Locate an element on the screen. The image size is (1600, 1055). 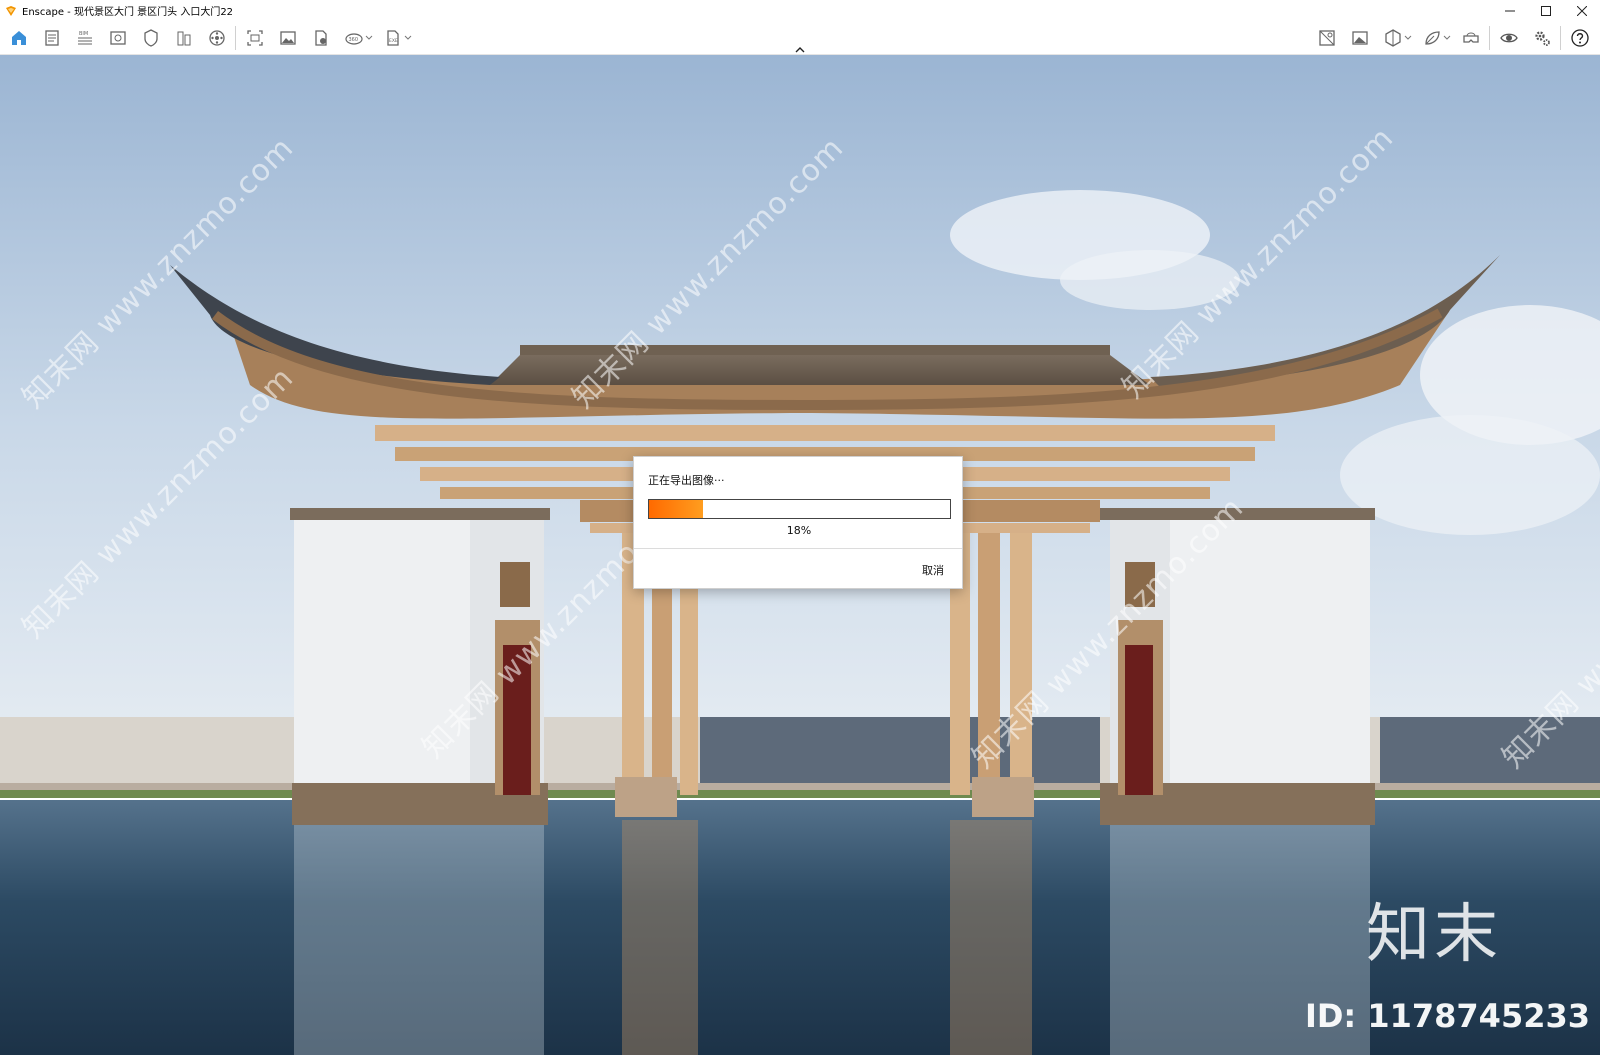
video-icon is located at coordinates (216, 38).